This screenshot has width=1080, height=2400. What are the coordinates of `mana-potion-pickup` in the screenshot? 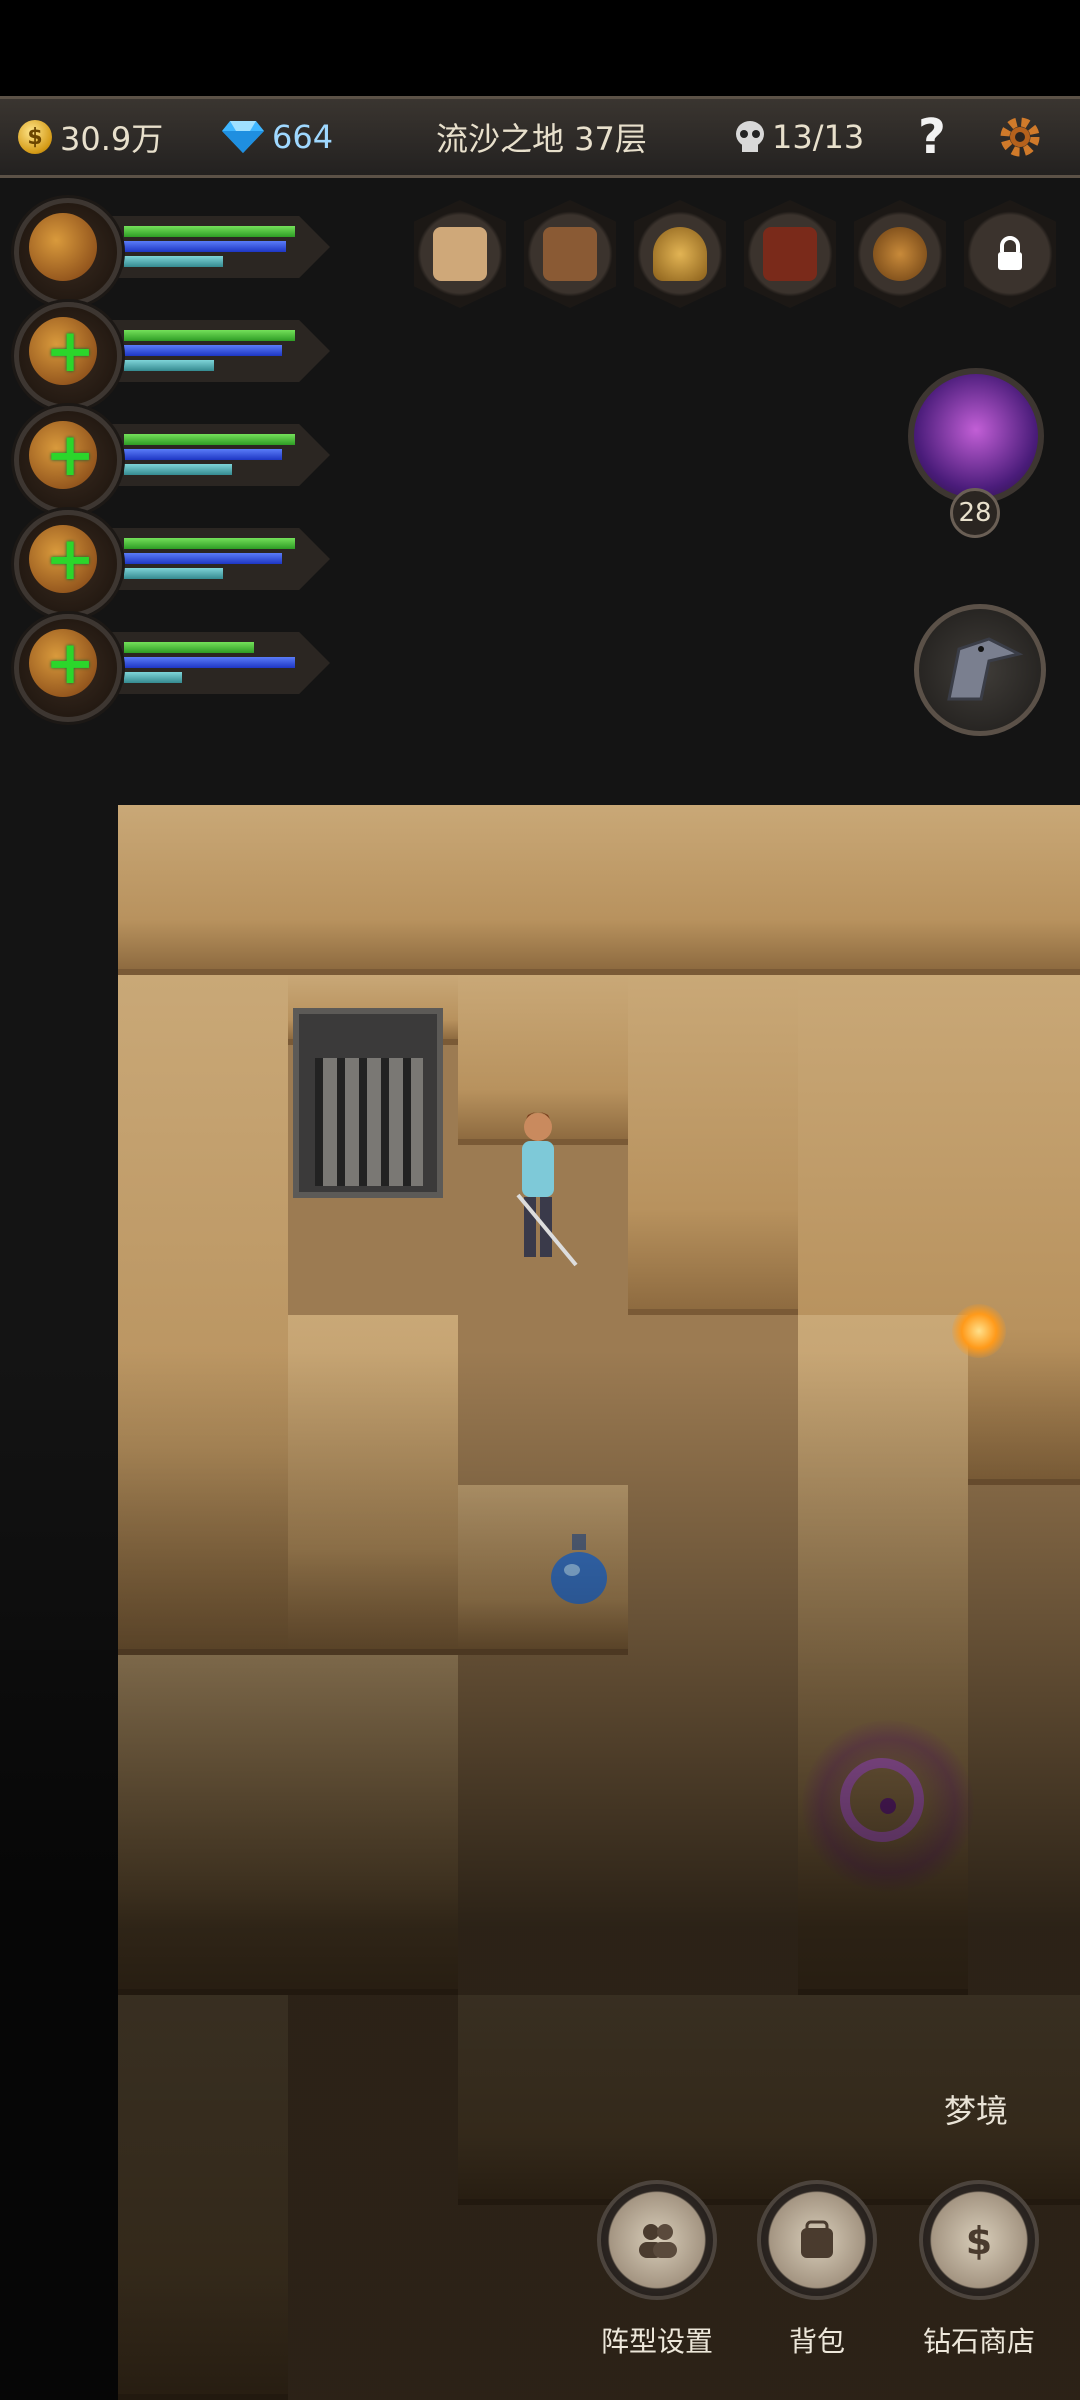 It's located at (579, 1568).